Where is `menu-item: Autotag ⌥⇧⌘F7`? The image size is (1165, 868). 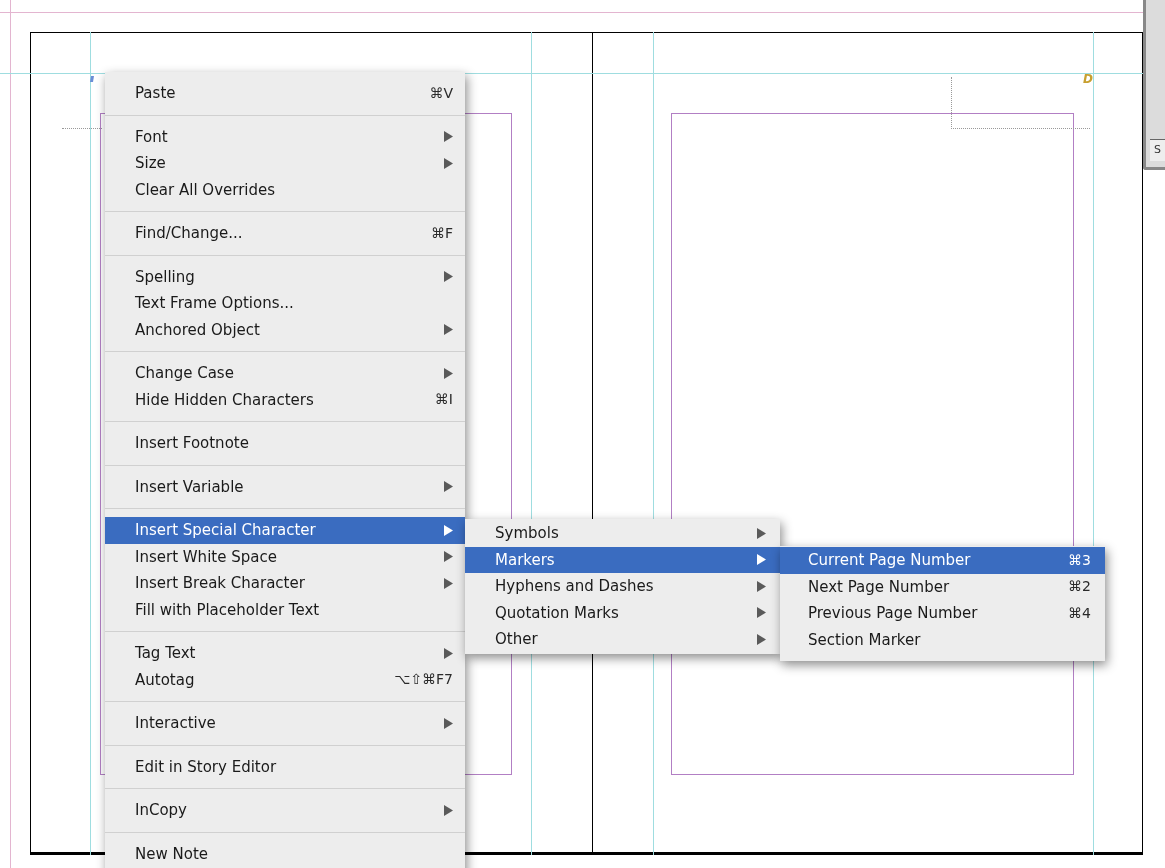
menu-item: Autotag ⌥⇧⌘F7 is located at coordinates (285, 679).